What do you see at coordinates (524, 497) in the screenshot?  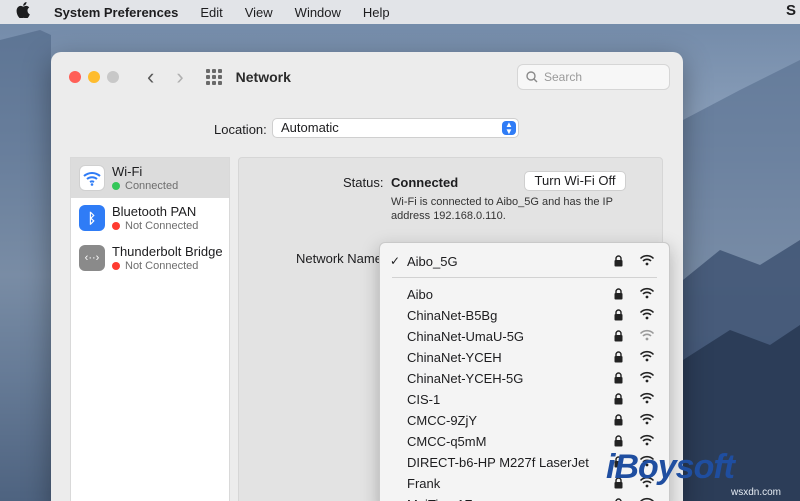 I see `network-item: MaiTian-1F` at bounding box center [524, 497].